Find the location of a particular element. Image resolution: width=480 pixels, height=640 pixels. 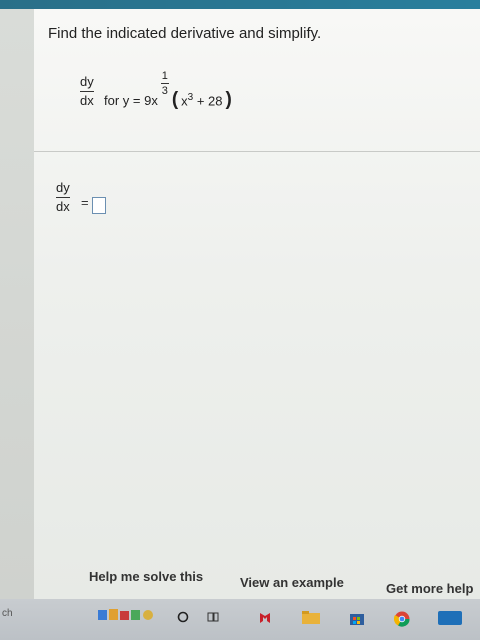

edge-partial-icon is located at coordinates (450, 618).